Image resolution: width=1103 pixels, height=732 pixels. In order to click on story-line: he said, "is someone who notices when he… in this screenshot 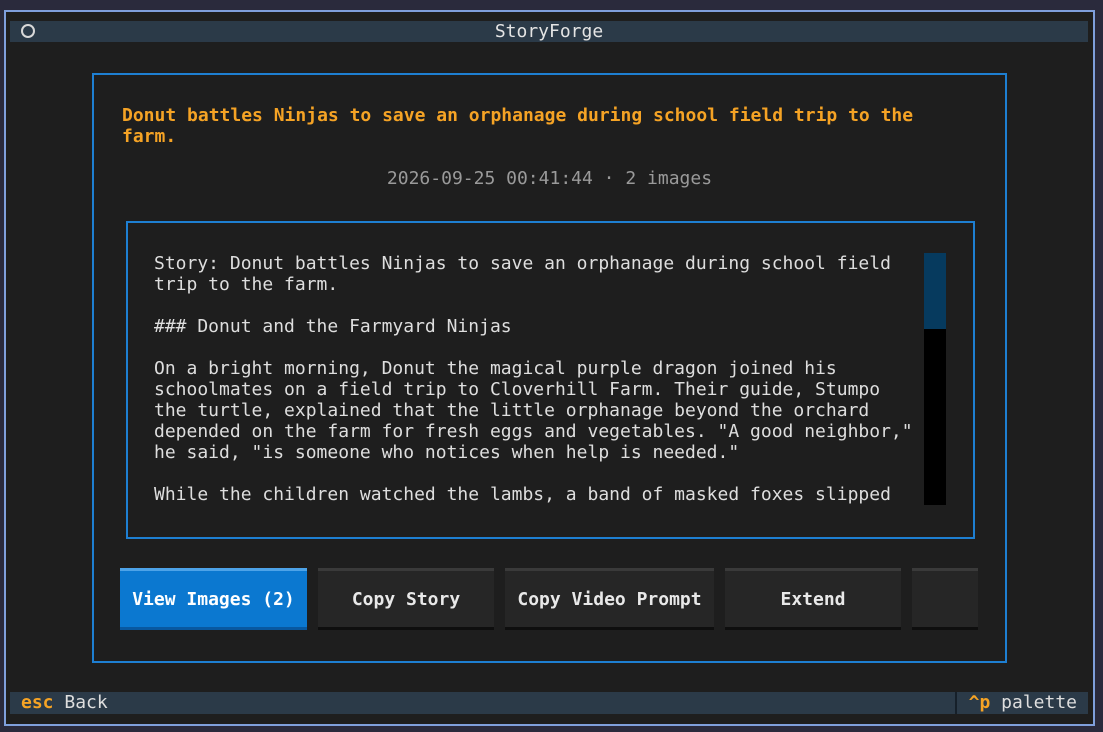, I will do `click(447, 452)`.